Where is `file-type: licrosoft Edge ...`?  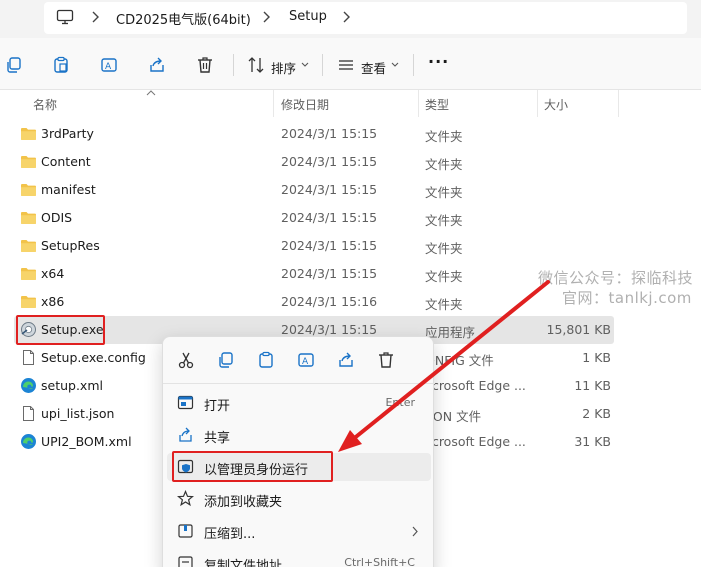 file-type: licrosoft Edge ... is located at coordinates (475, 385).